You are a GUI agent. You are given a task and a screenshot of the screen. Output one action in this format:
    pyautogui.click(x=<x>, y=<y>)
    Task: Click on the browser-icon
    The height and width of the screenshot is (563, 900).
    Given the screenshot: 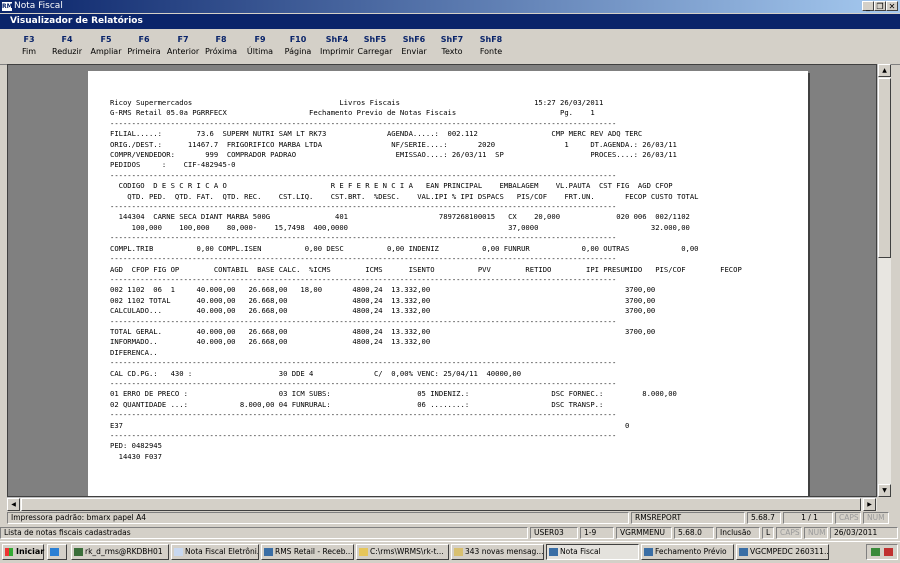 What is the action you would take?
    pyautogui.click(x=178, y=552)
    